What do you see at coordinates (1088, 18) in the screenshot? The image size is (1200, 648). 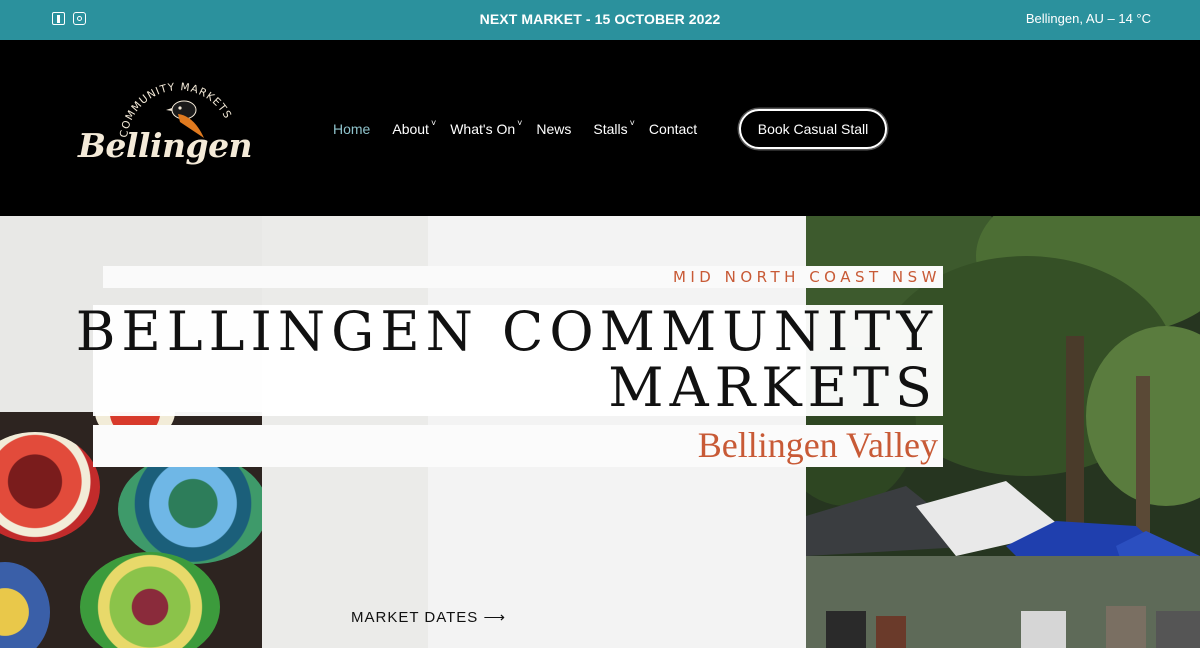 I see `weather-readout: Bellingen, AU – 14 °C` at bounding box center [1088, 18].